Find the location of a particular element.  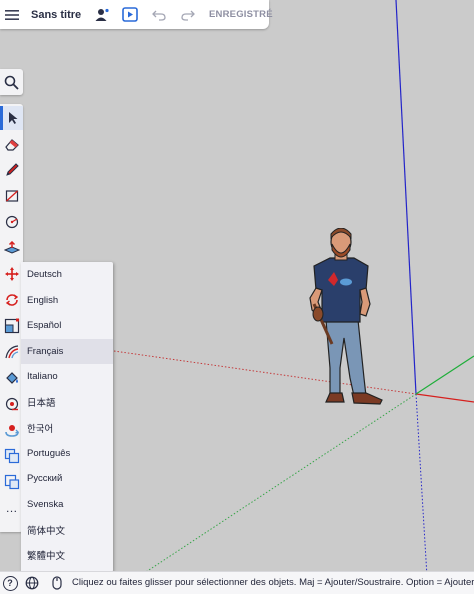

tape-measure-tool-button is located at coordinates (11, 404).